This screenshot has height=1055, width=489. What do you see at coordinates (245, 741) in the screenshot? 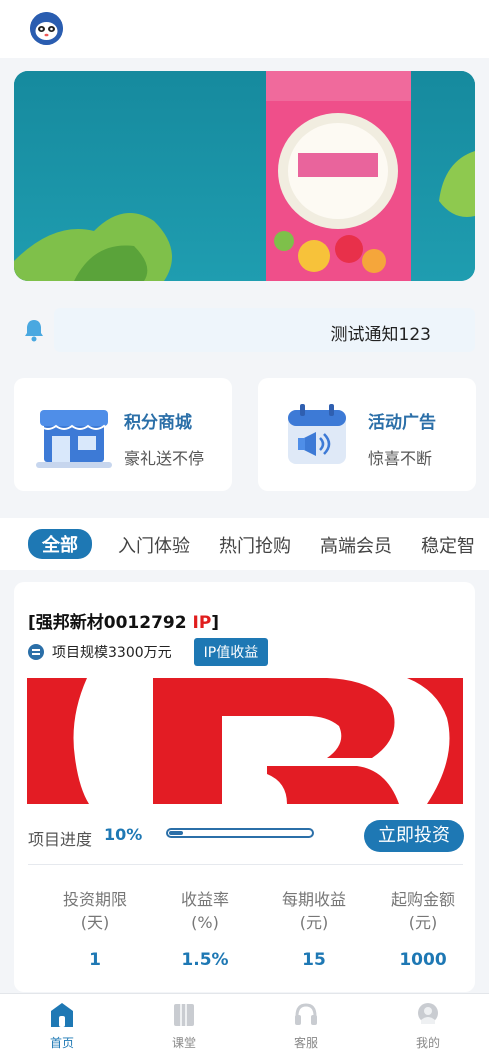
I see `product-logo-image` at bounding box center [245, 741].